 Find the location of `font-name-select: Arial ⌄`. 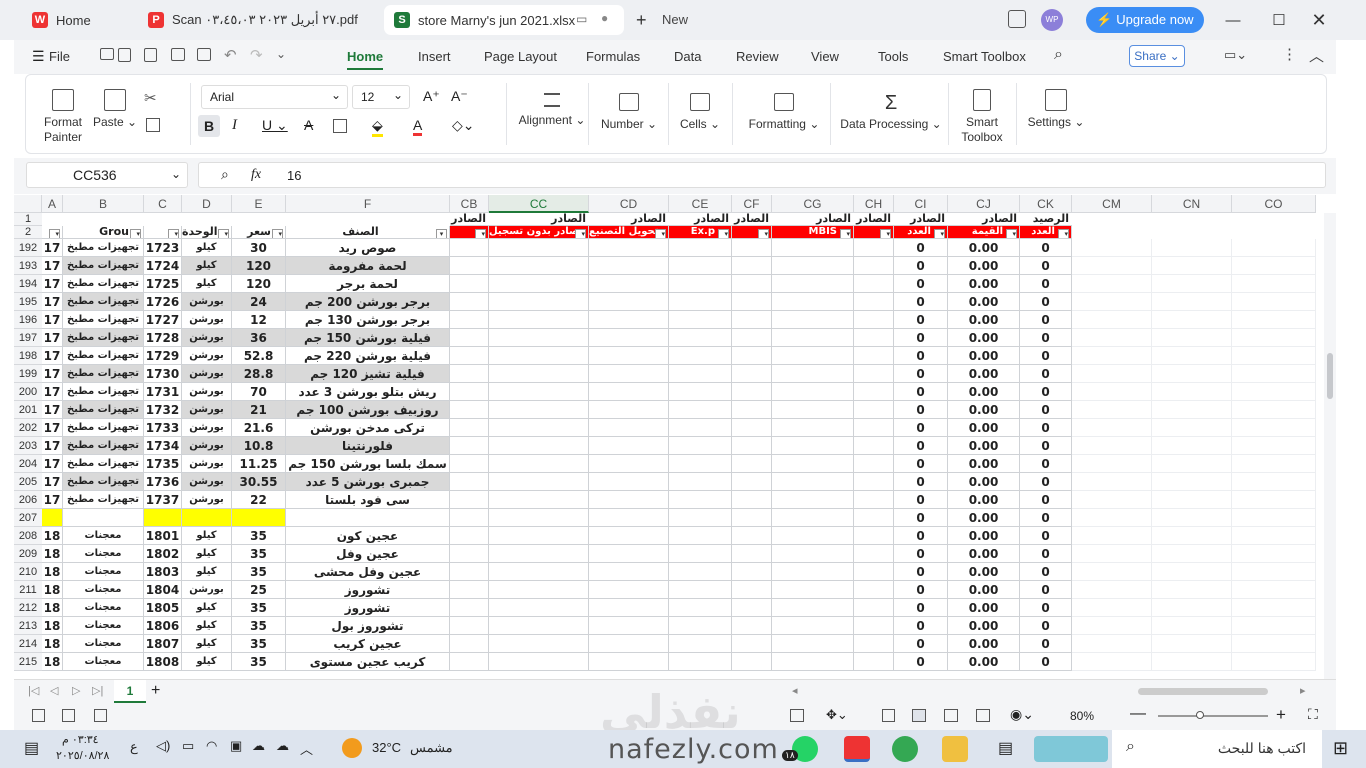

font-name-select: Arial ⌄ is located at coordinates (274, 97).